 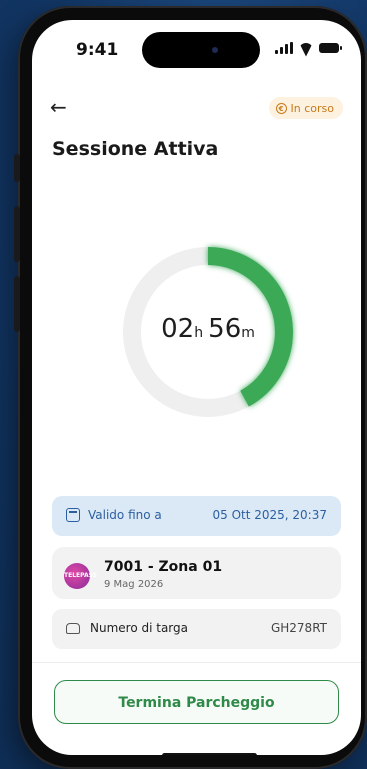 I want to click on timer-minutes-unit: m, so click(x=248, y=333).